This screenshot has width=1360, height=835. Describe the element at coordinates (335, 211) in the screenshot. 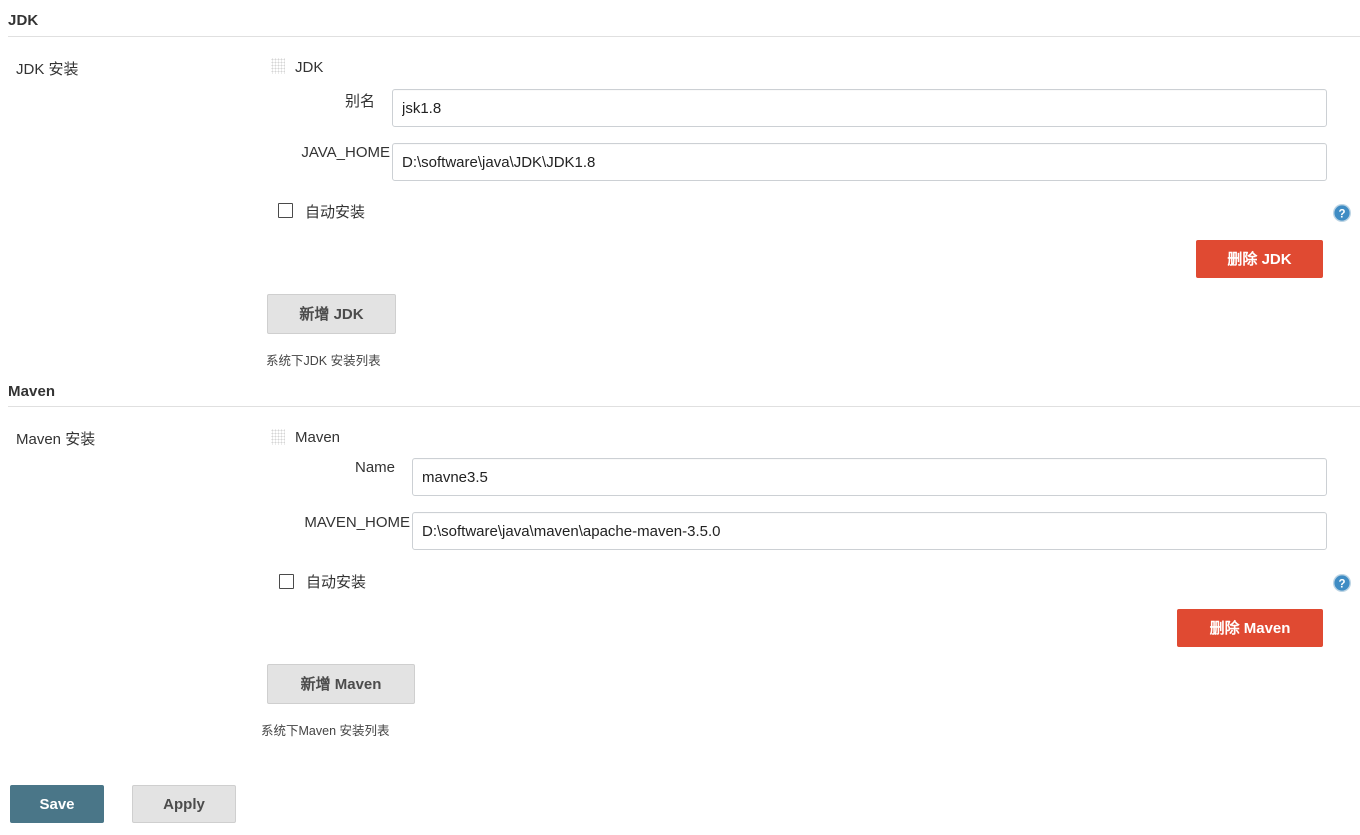

I see `jdk-auto-install-label: 自动安装` at that location.